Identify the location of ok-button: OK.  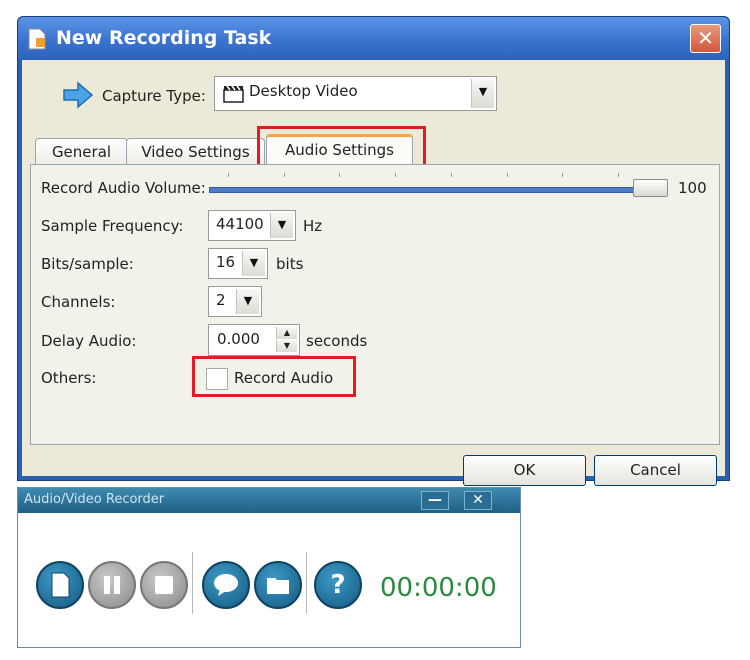
(524, 470).